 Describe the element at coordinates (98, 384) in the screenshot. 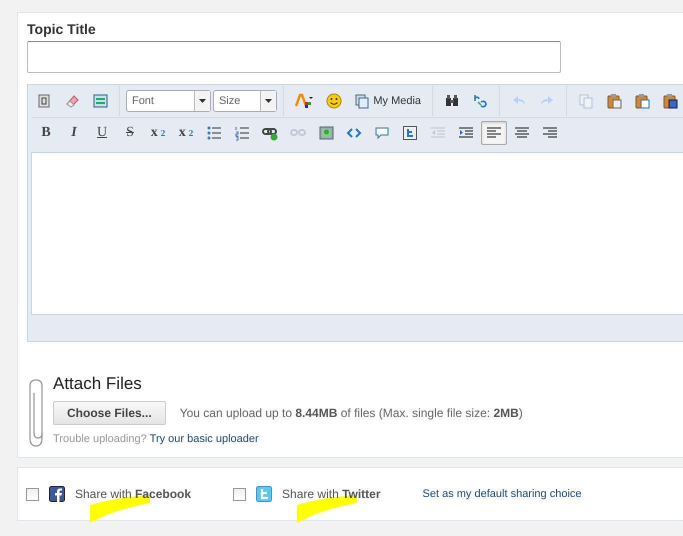

I see `section-title: Attach Files` at that location.